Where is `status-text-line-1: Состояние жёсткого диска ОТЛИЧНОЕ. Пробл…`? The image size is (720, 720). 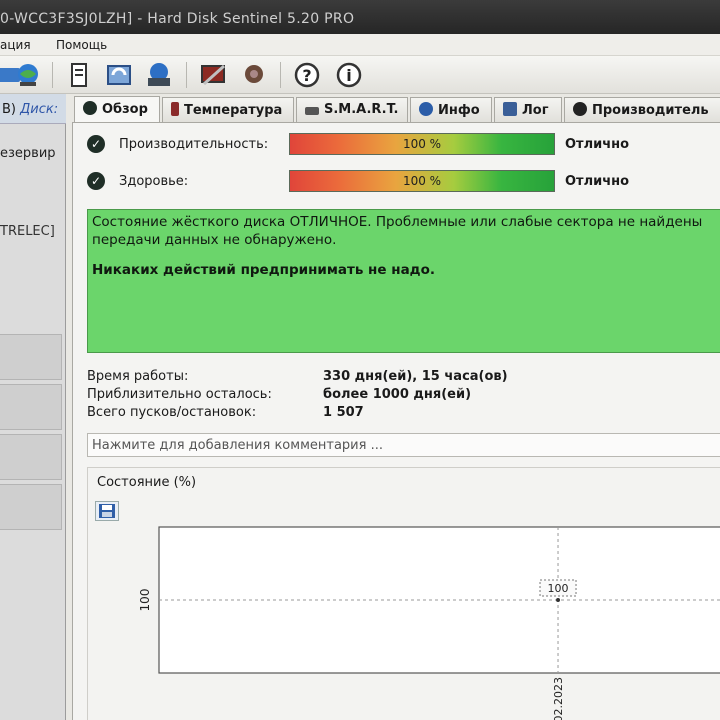
status-text-line-1: Состояние жёсткого диска ОТЛИЧНОЕ. Пробл… is located at coordinates (397, 222).